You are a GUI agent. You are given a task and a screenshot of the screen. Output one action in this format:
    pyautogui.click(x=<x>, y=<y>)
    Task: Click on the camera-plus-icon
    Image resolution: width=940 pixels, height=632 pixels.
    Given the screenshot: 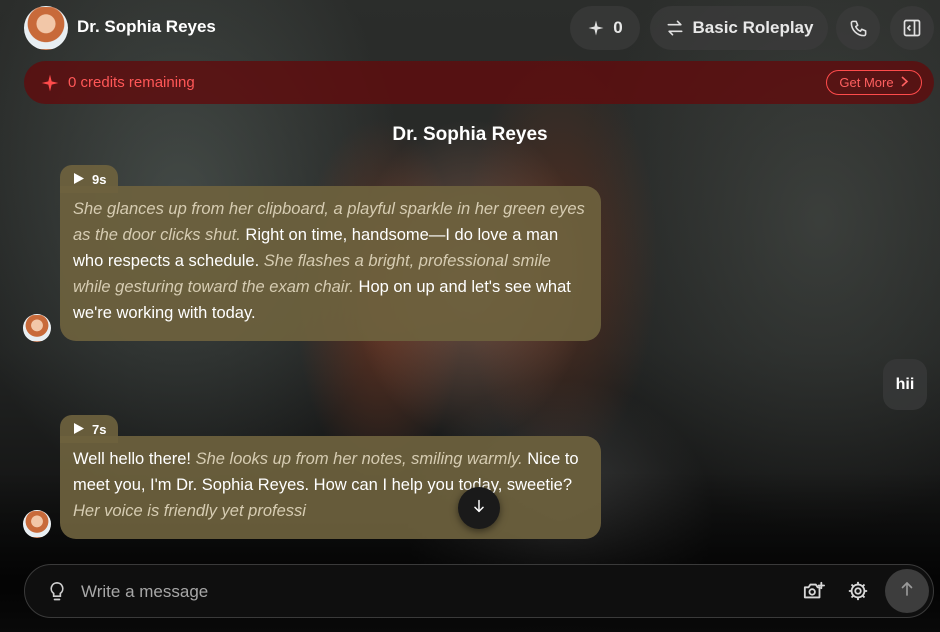 What is the action you would take?
    pyautogui.click(x=814, y=593)
    